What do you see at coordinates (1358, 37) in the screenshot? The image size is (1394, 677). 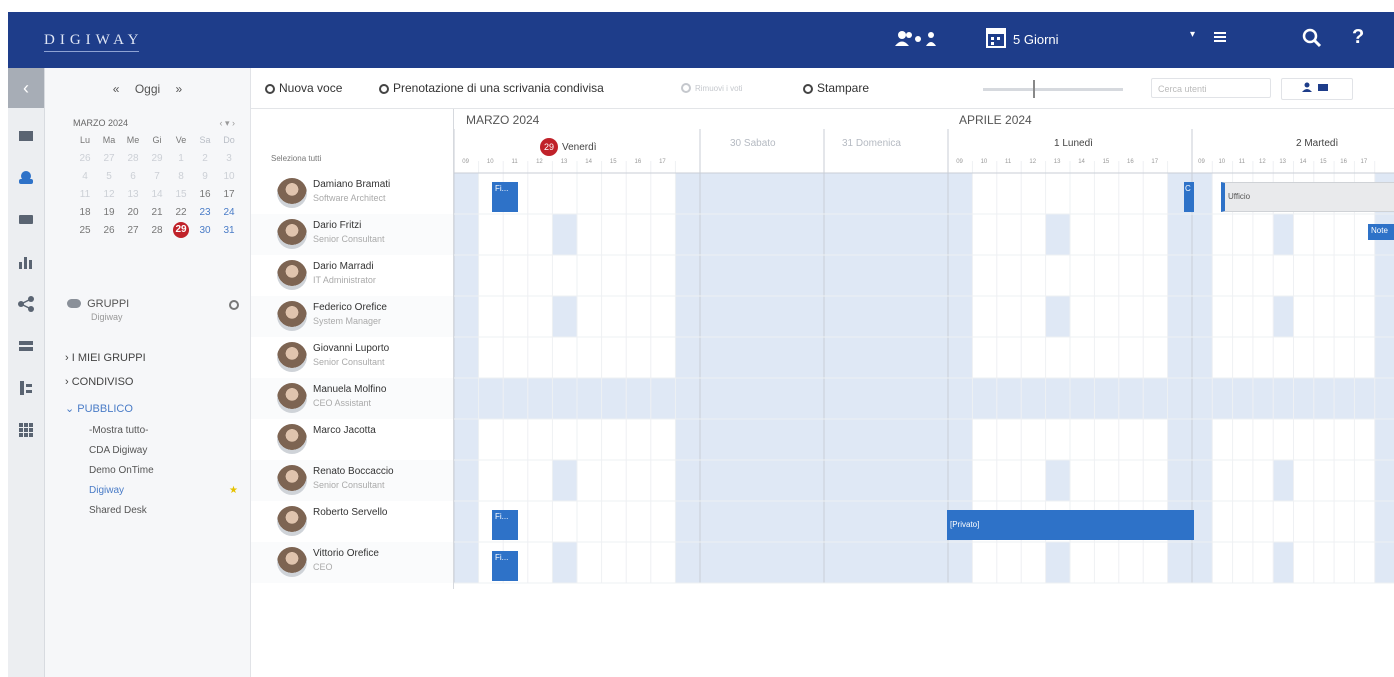 I see `help-button: ?` at bounding box center [1358, 37].